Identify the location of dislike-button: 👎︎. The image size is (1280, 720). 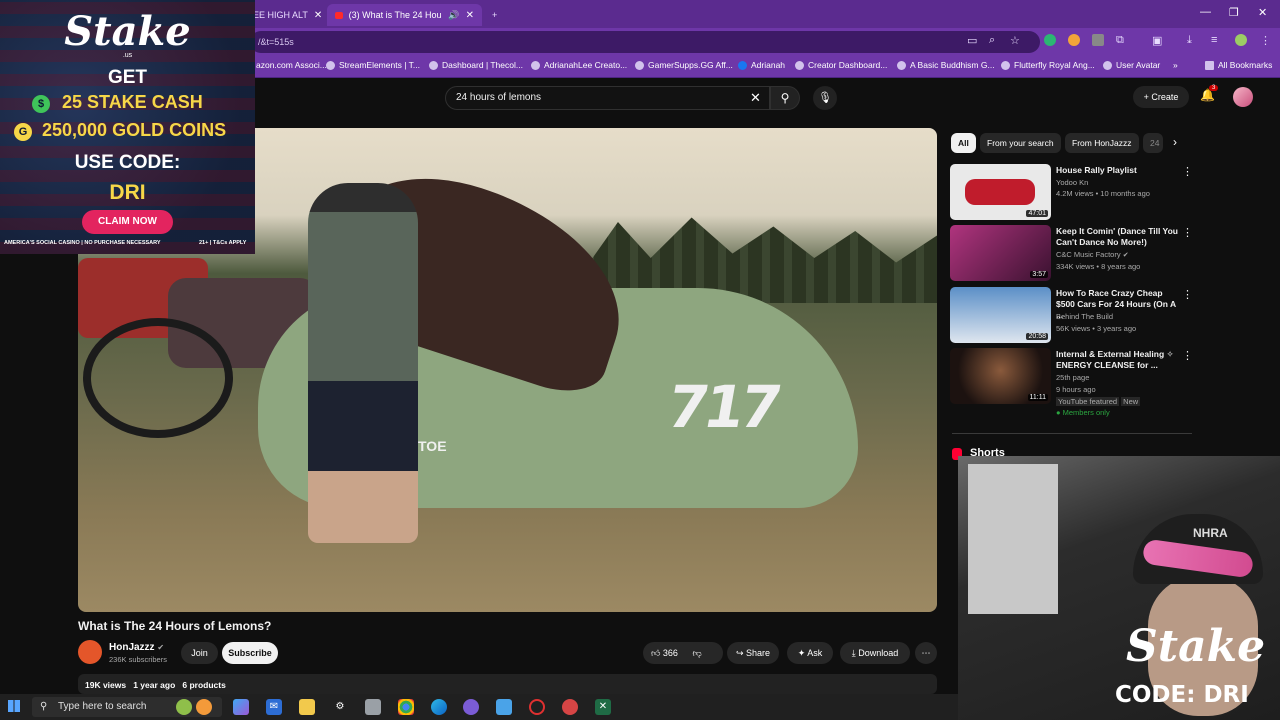
(696, 653).